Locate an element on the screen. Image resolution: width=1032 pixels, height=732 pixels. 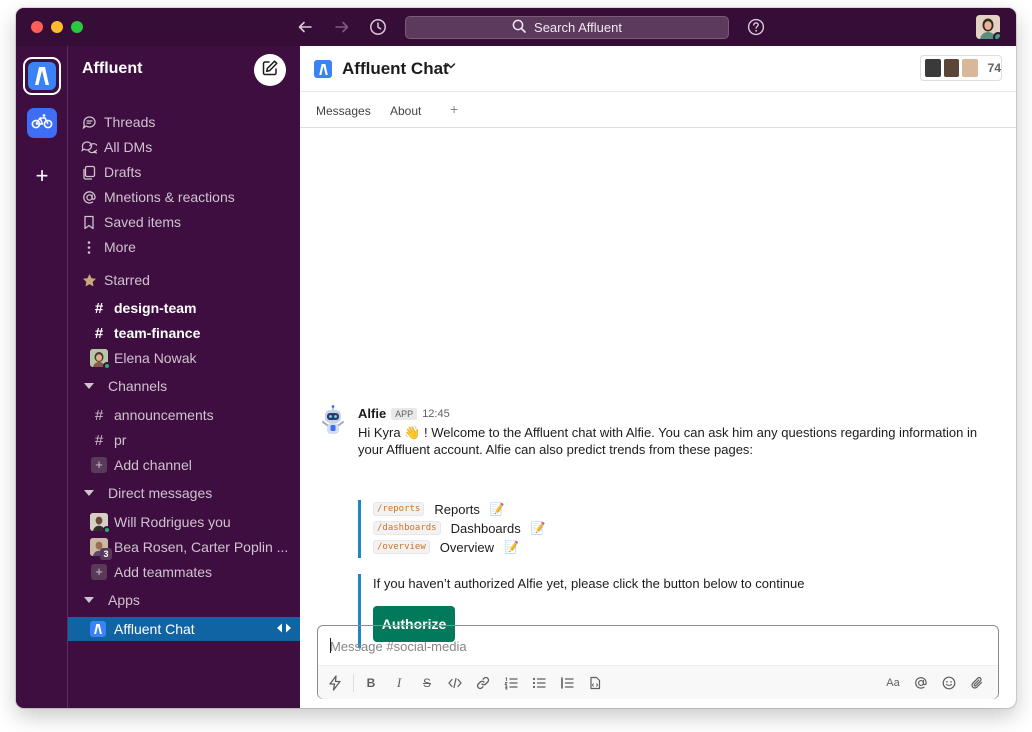
code-block-icon is located at coordinates (595, 683).